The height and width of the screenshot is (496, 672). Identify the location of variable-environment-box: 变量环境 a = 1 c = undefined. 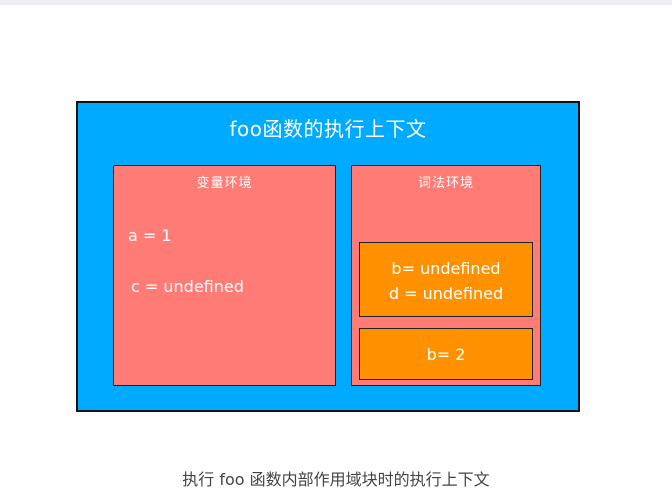
(224, 275).